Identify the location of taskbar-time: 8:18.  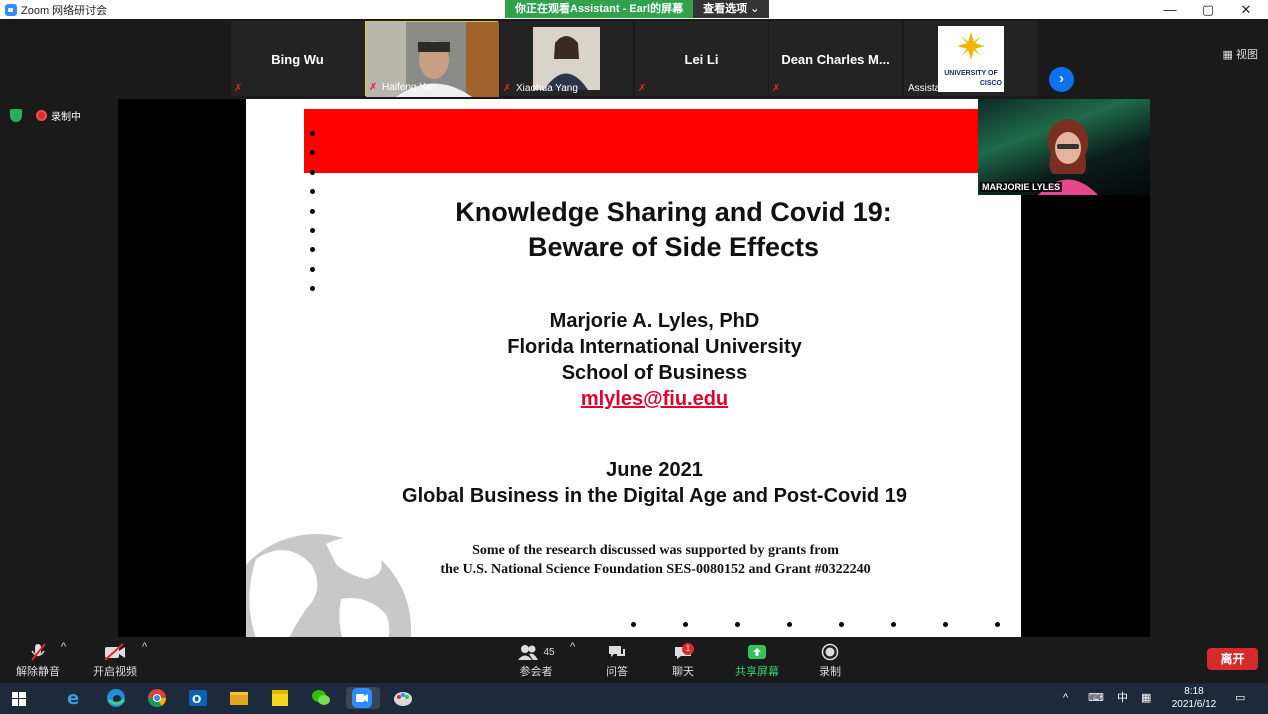
(1194, 691).